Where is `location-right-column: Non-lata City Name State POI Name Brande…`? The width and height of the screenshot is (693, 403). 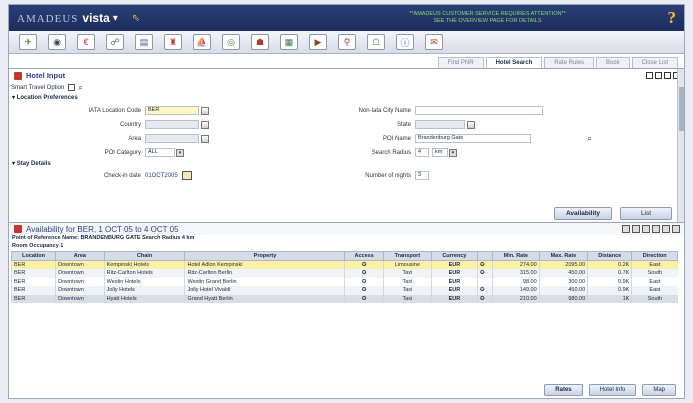 location-right-column: Non-lata City Name State POI Name Brande… is located at coordinates (499, 130).